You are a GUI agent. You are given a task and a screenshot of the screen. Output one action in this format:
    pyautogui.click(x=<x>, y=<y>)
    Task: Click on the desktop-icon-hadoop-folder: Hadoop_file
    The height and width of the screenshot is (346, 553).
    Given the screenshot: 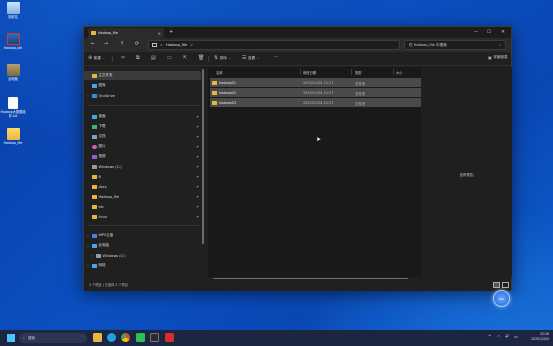 What is the action you would take?
    pyautogui.click(x=13, y=136)
    